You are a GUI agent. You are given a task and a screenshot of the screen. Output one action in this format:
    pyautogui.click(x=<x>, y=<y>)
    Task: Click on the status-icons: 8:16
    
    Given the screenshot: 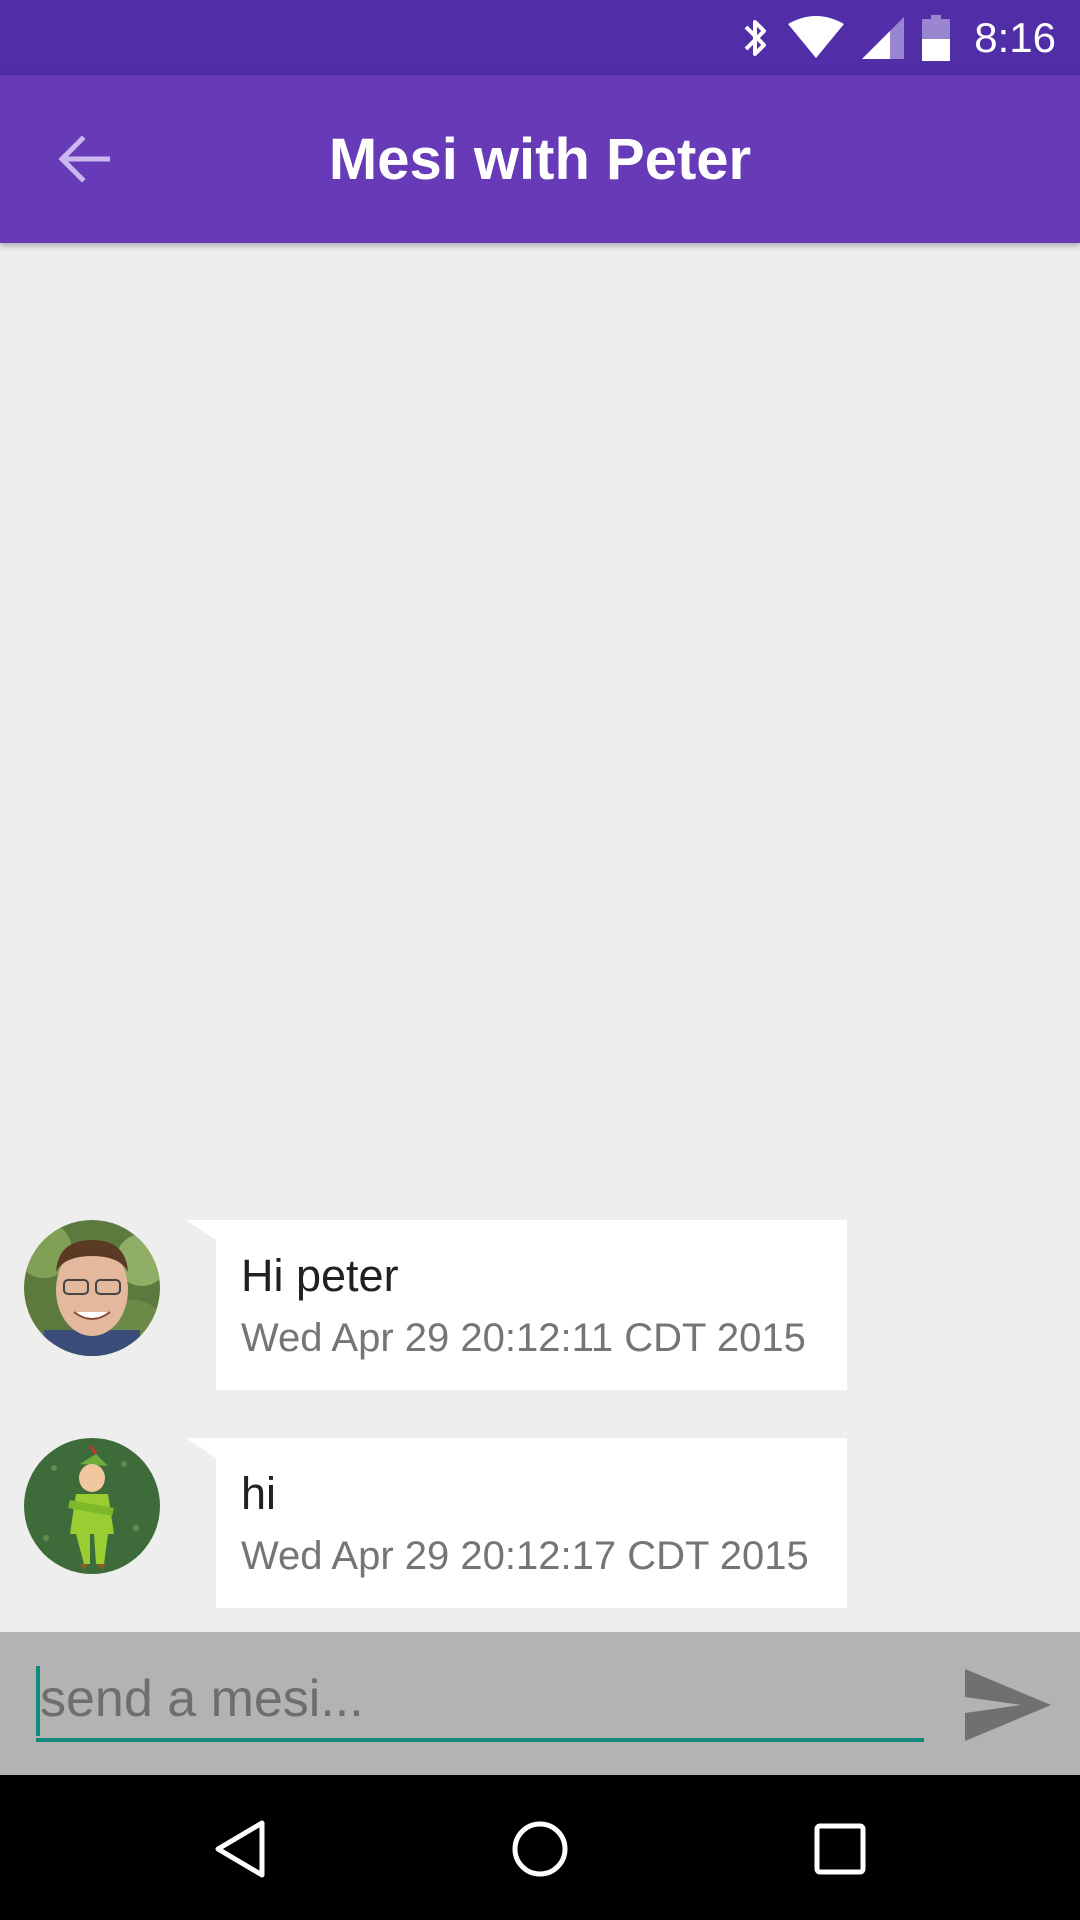 What is the action you would take?
    pyautogui.click(x=898, y=37)
    